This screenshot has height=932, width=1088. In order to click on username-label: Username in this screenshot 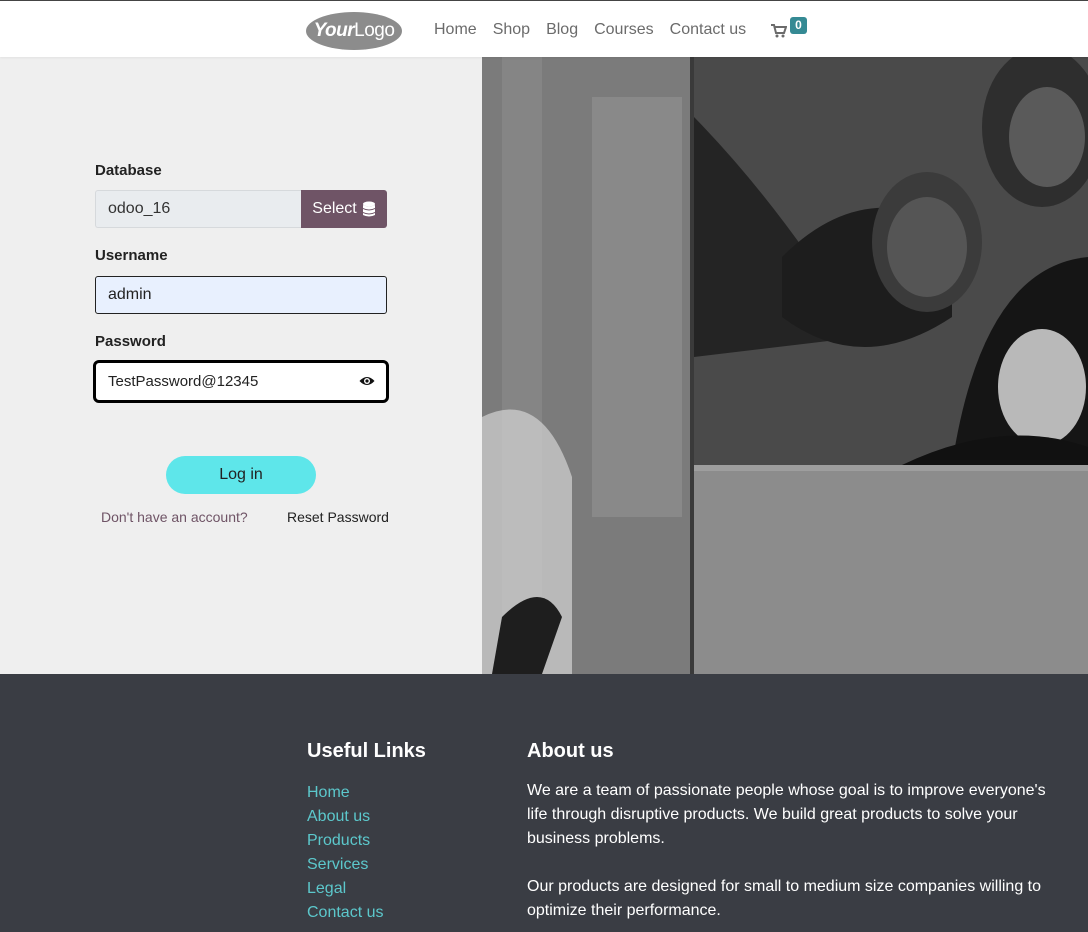, I will do `click(131, 255)`.